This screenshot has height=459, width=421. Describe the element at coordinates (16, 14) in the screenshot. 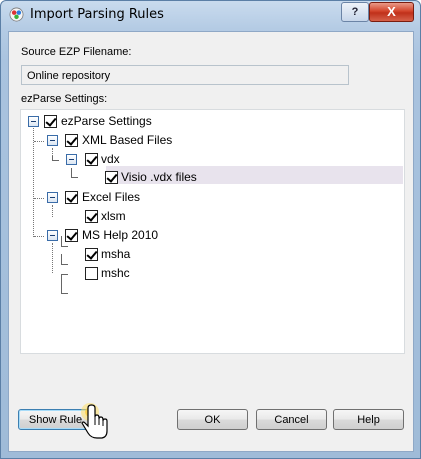

I see `app-icon` at that location.